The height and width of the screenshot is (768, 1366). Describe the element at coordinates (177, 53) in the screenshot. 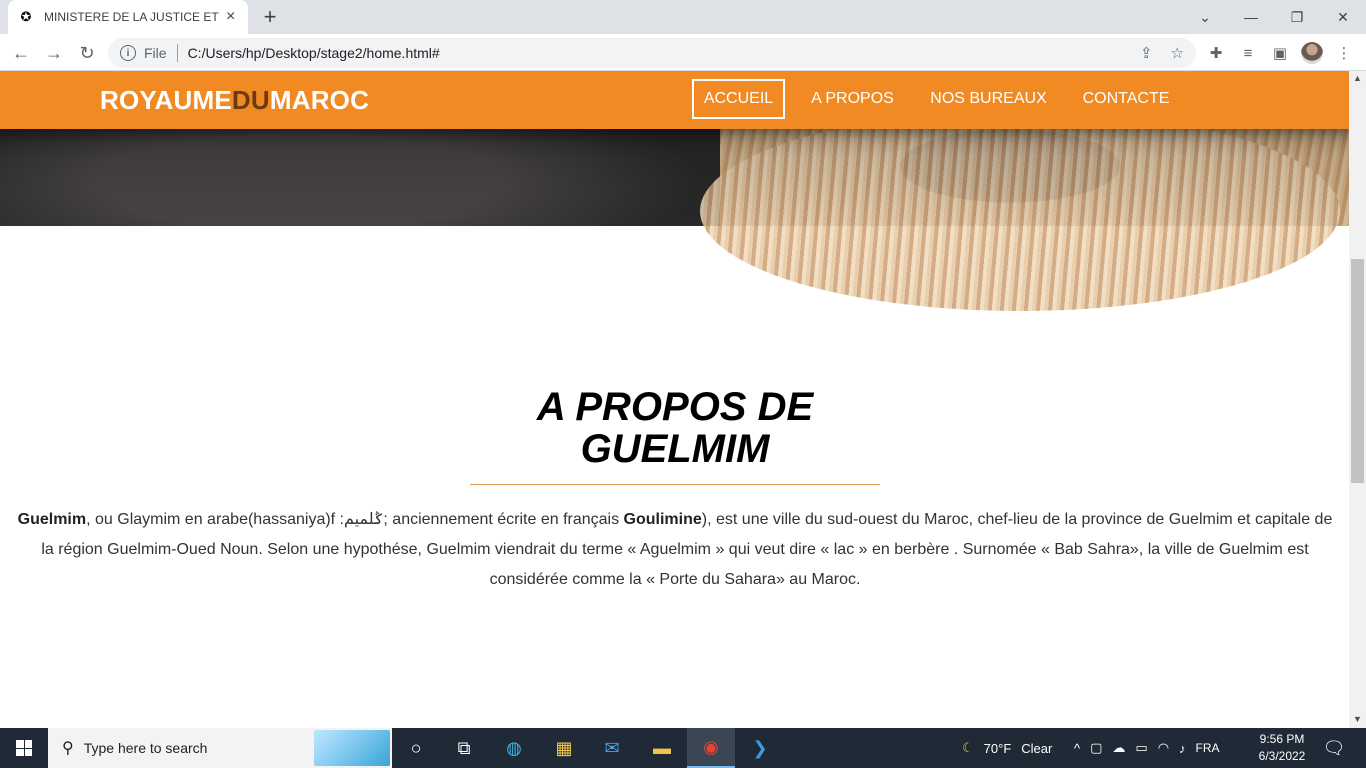

I see `url-separator` at that location.